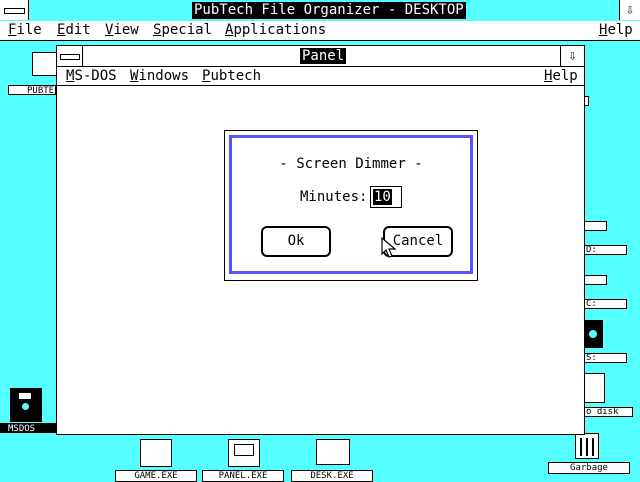 Image resolution: width=640 pixels, height=482 pixels. What do you see at coordinates (587, 446) in the screenshot?
I see `trash-can-icon` at bounding box center [587, 446].